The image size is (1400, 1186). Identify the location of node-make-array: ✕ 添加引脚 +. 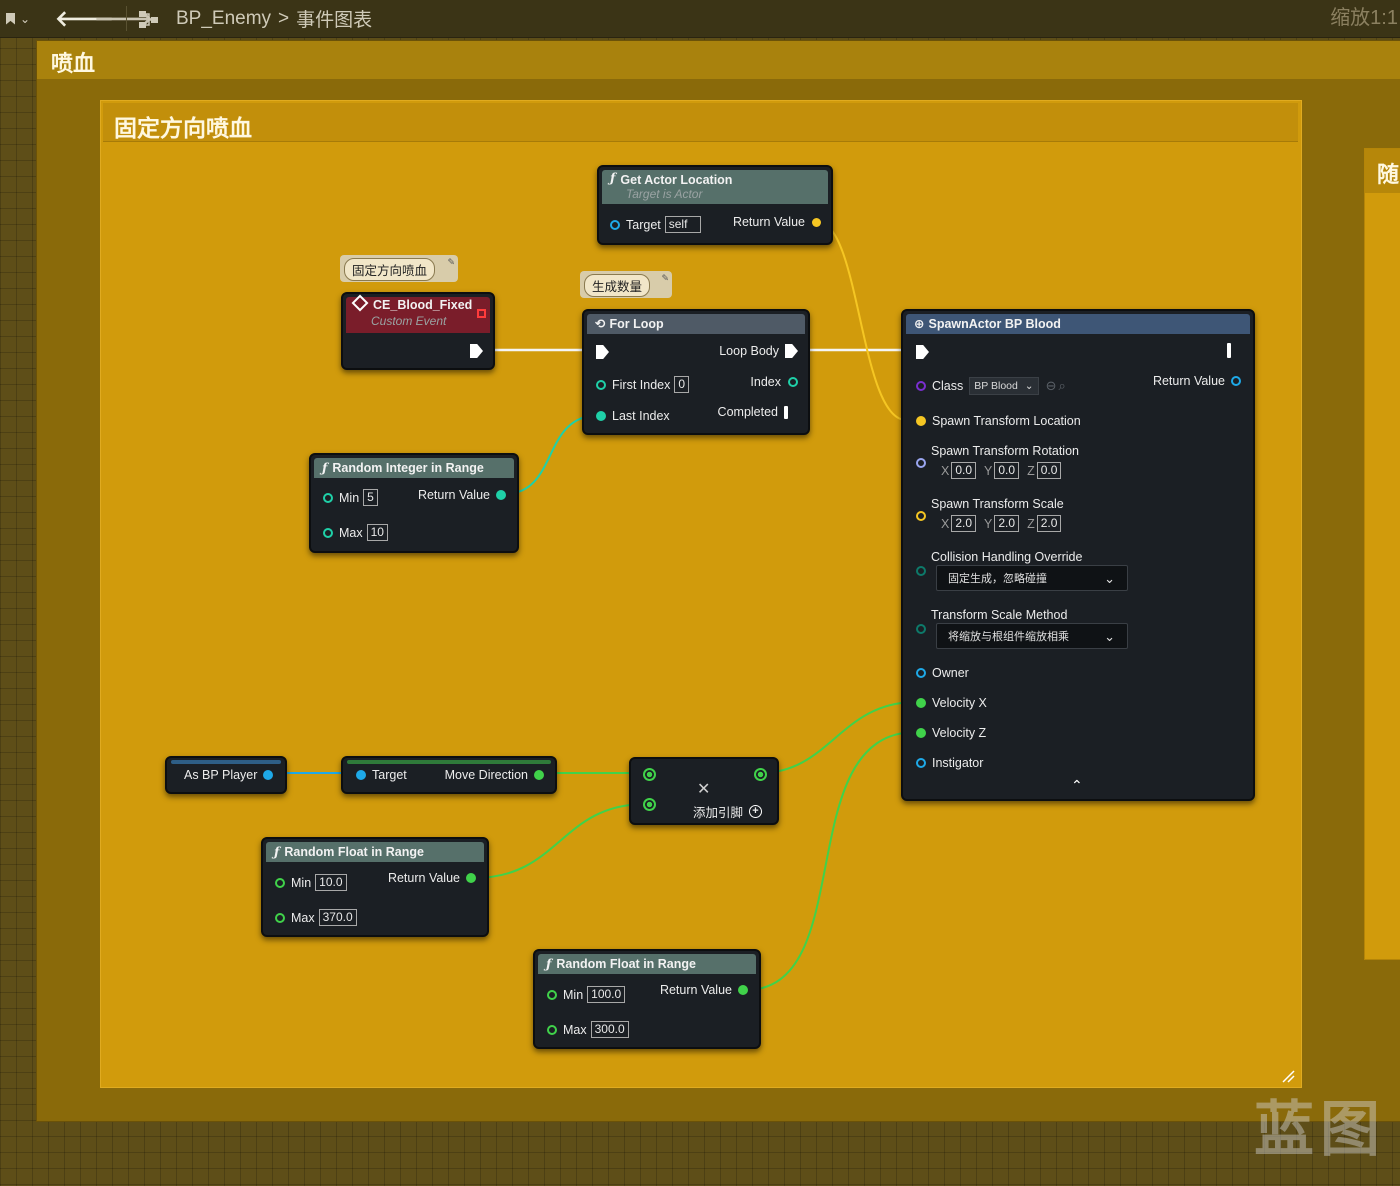
(704, 791).